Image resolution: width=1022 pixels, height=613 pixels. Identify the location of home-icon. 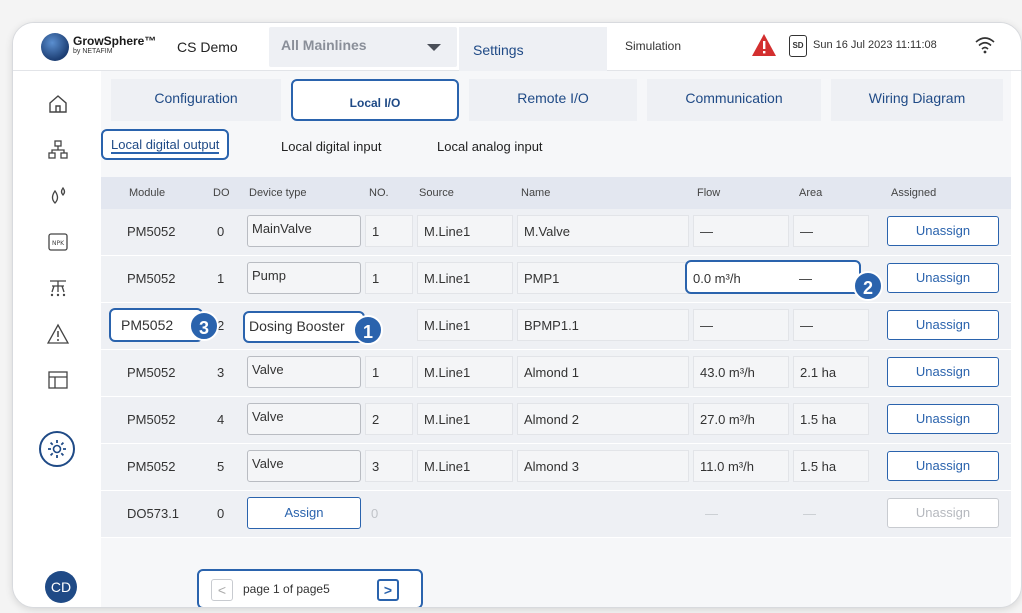
(58, 104).